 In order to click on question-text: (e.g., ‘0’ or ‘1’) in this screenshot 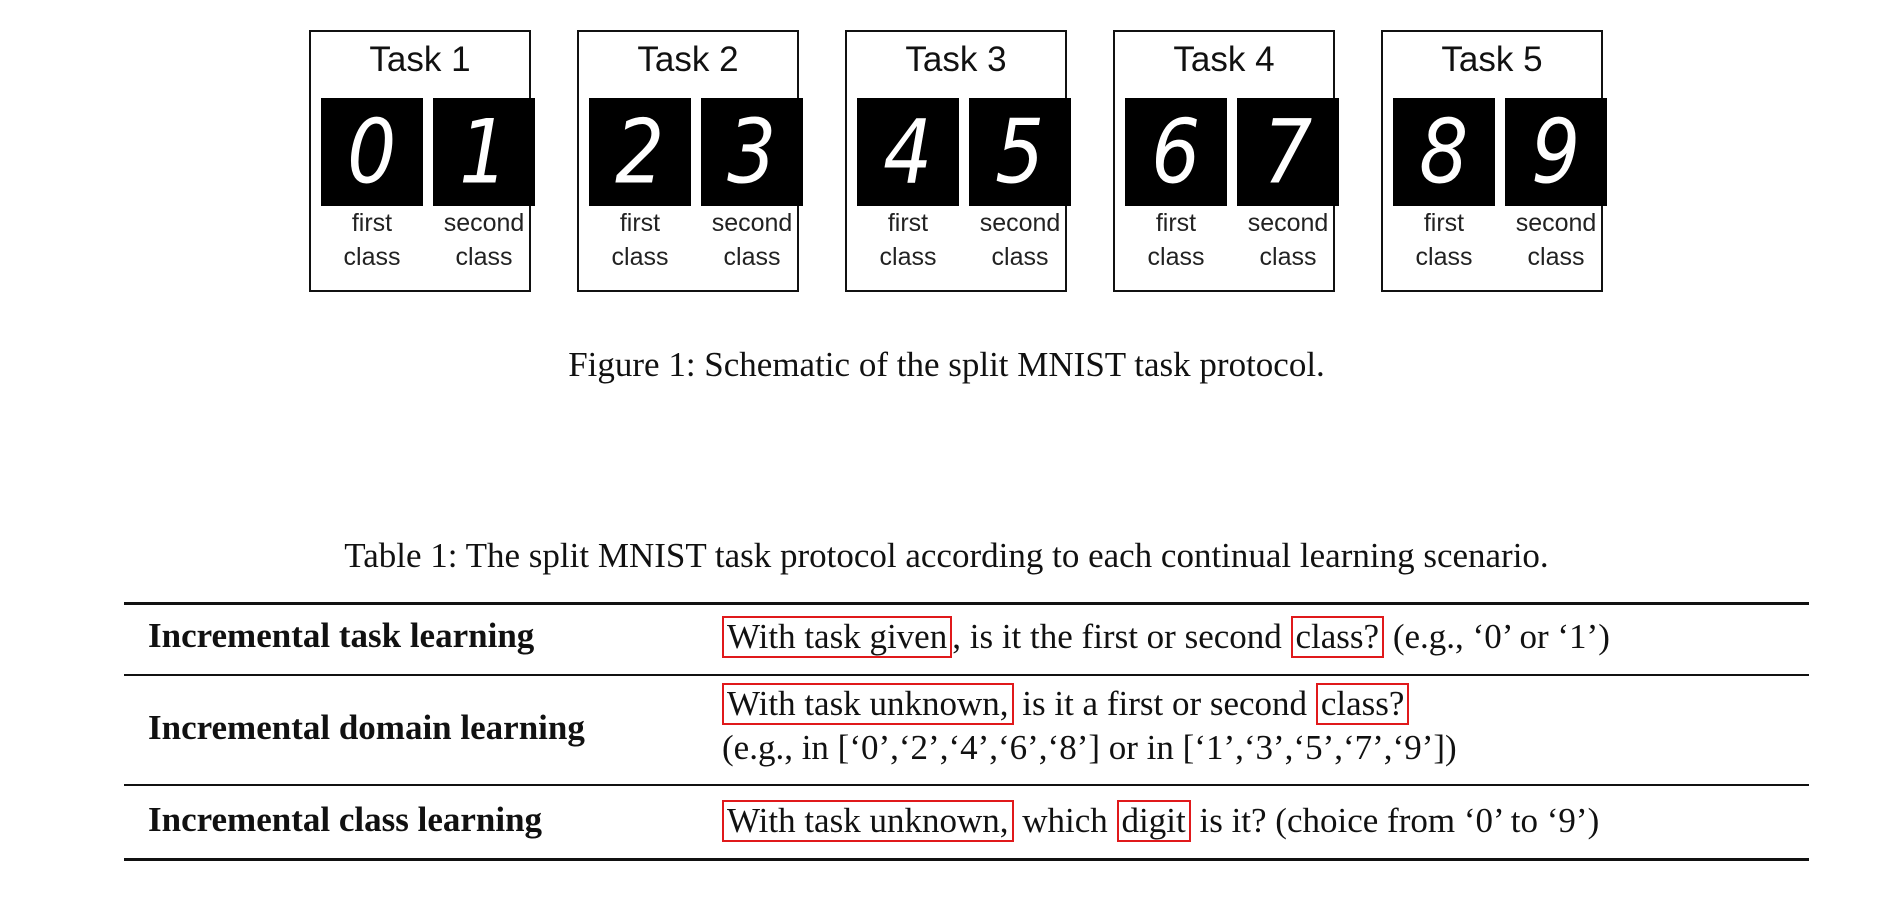, I will do `click(1497, 636)`.